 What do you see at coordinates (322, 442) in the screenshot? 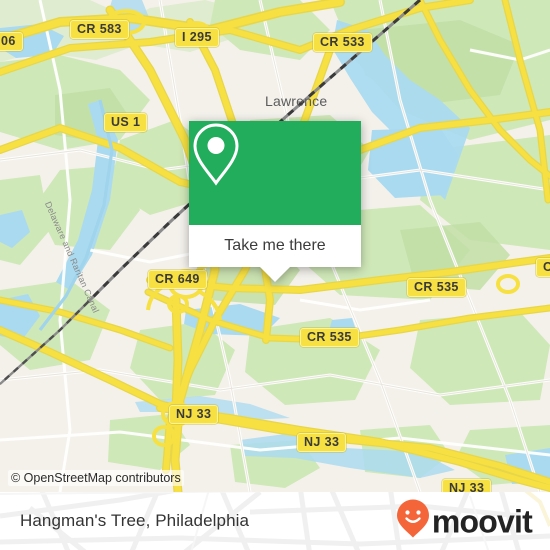
I see `road-shield-nj-33-b: NJ 33` at bounding box center [322, 442].